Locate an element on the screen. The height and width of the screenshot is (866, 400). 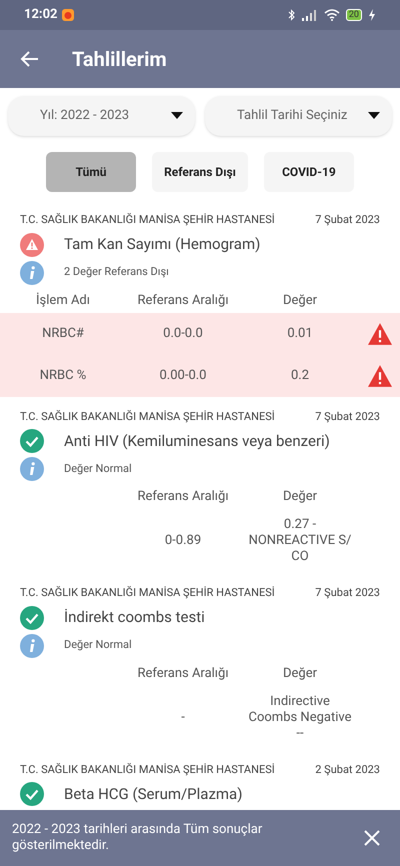
filter-tab: Tümü is located at coordinates (91, 172).